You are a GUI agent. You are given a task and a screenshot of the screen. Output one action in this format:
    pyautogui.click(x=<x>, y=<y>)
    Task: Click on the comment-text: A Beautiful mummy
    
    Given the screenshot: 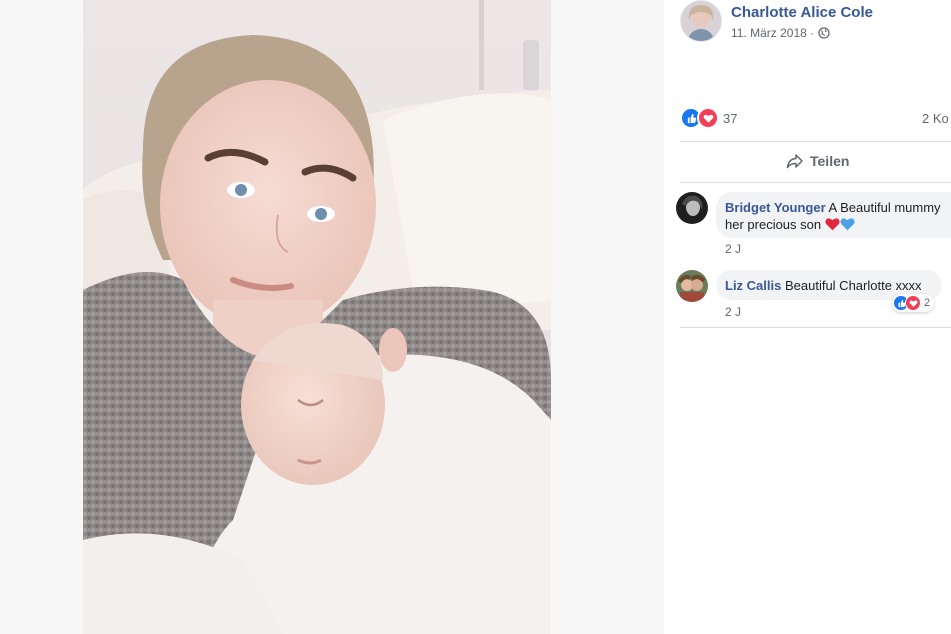 What is the action you would take?
    pyautogui.click(x=884, y=207)
    